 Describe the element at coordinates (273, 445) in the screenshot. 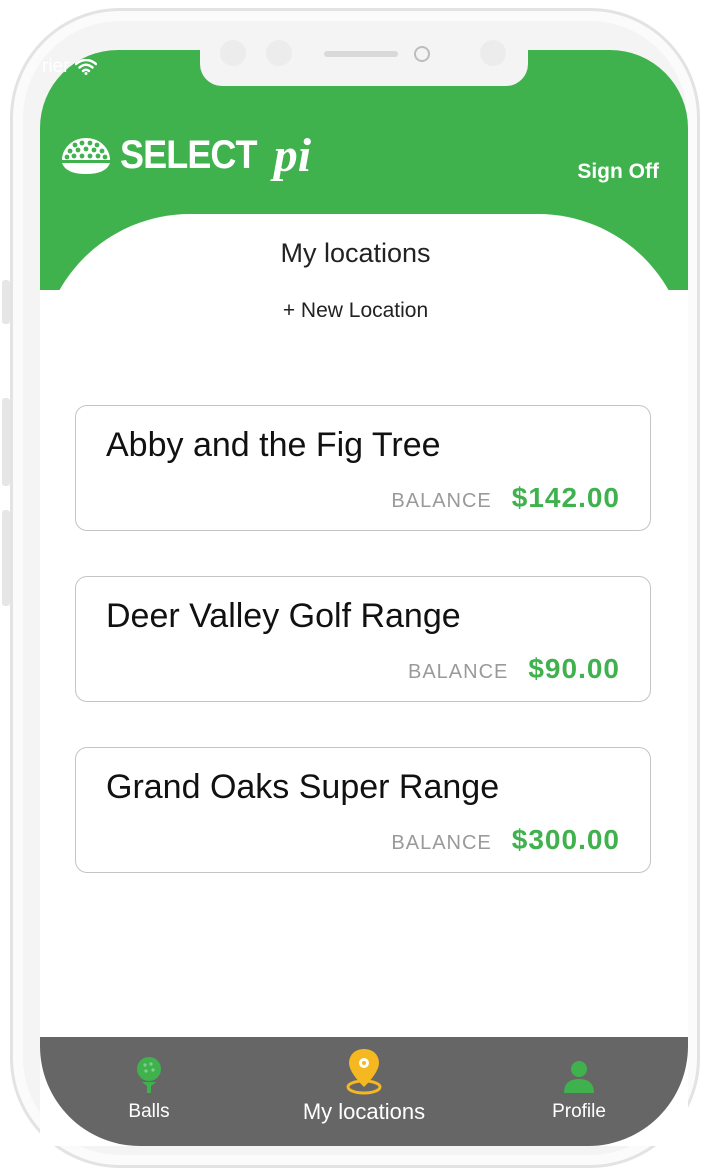

I see `location-name: Abby and the Fig Tree` at that location.